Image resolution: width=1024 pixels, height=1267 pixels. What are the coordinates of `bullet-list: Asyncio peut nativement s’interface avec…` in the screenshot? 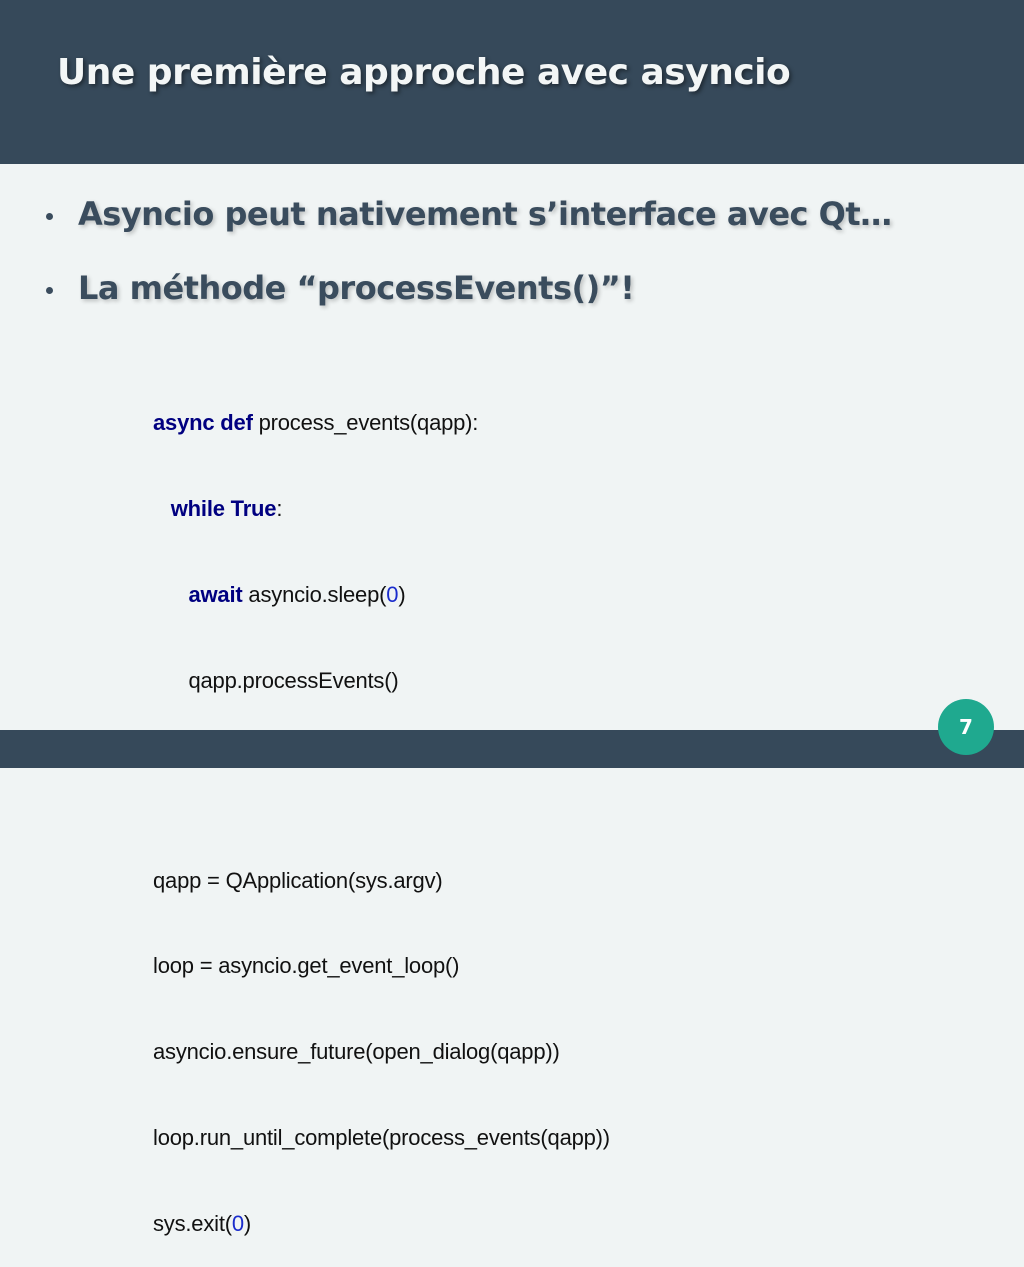 It's located at (469, 269).